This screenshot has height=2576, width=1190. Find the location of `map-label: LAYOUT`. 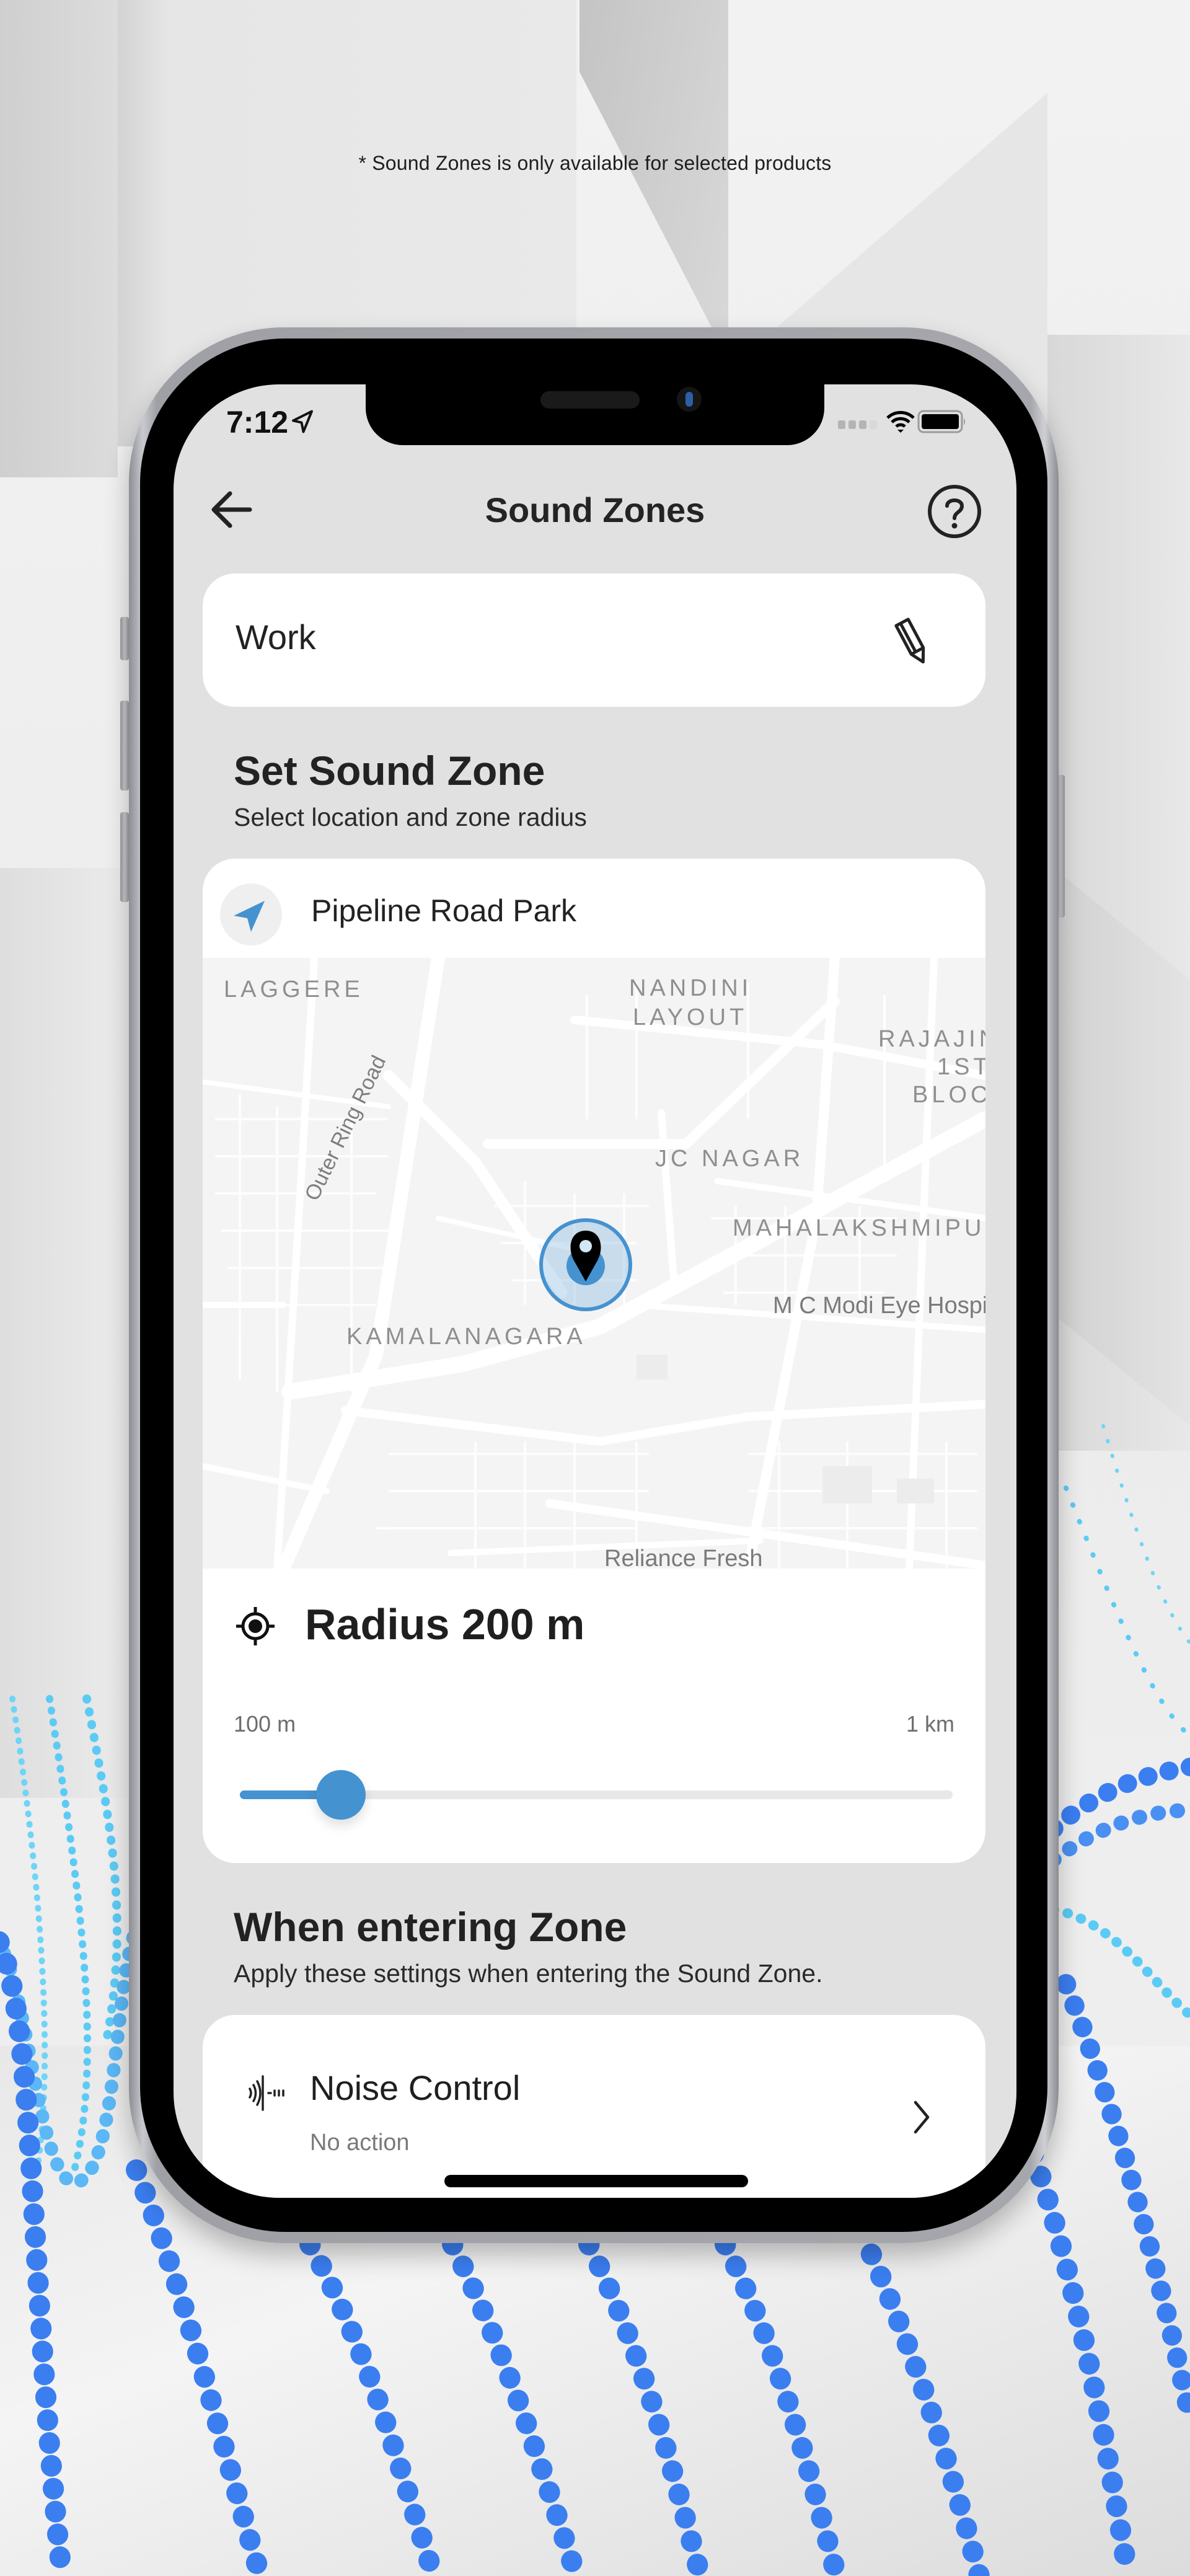

map-label: LAYOUT is located at coordinates (690, 1017).